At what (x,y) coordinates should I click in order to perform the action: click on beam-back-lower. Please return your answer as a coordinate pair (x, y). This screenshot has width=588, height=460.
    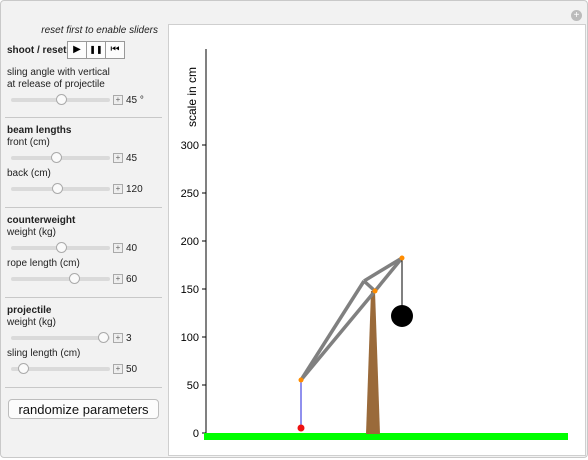
    Looking at the image, I should click on (338, 335).